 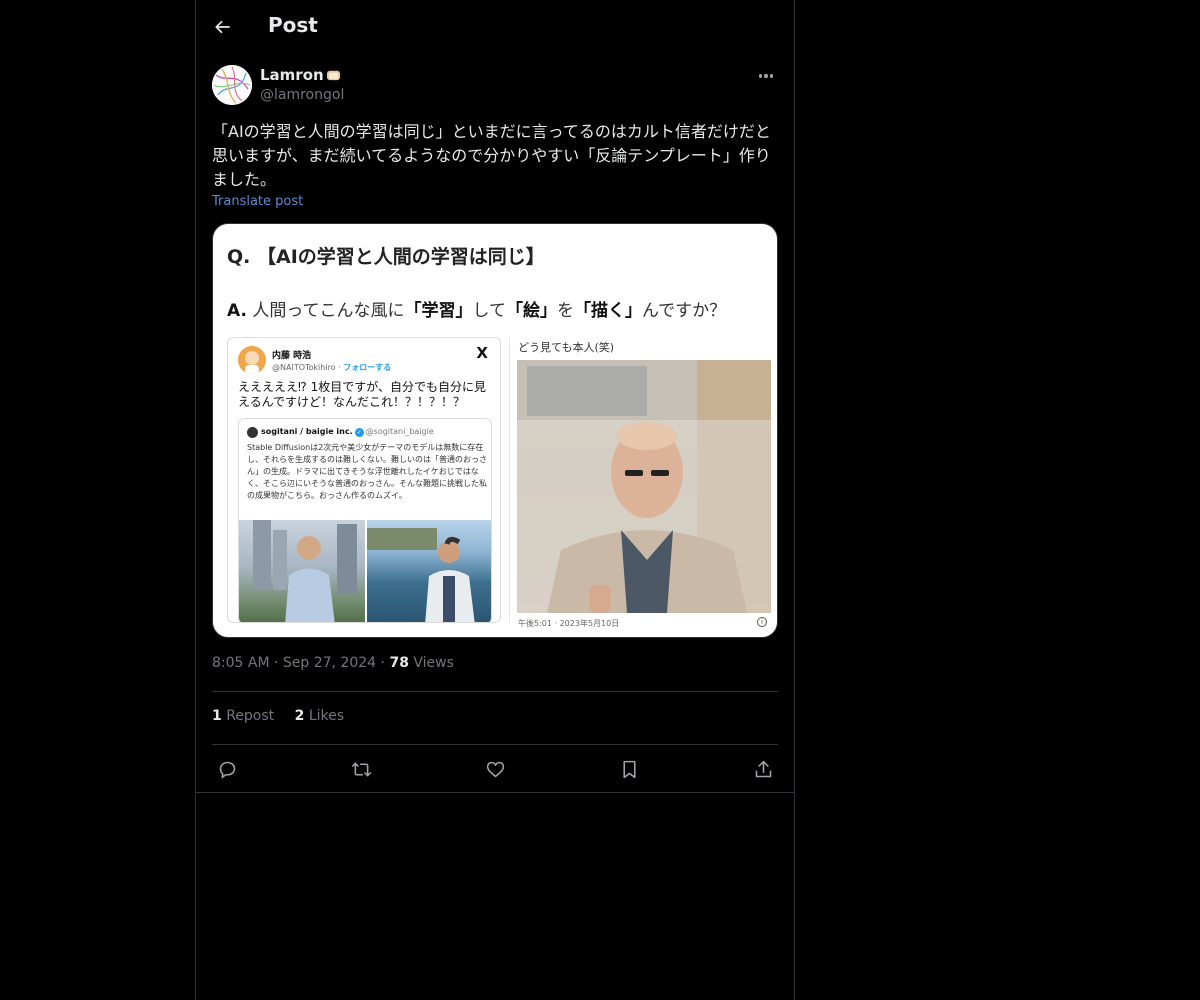 What do you see at coordinates (252, 360) in the screenshot?
I see `embedded-avatar` at bounding box center [252, 360].